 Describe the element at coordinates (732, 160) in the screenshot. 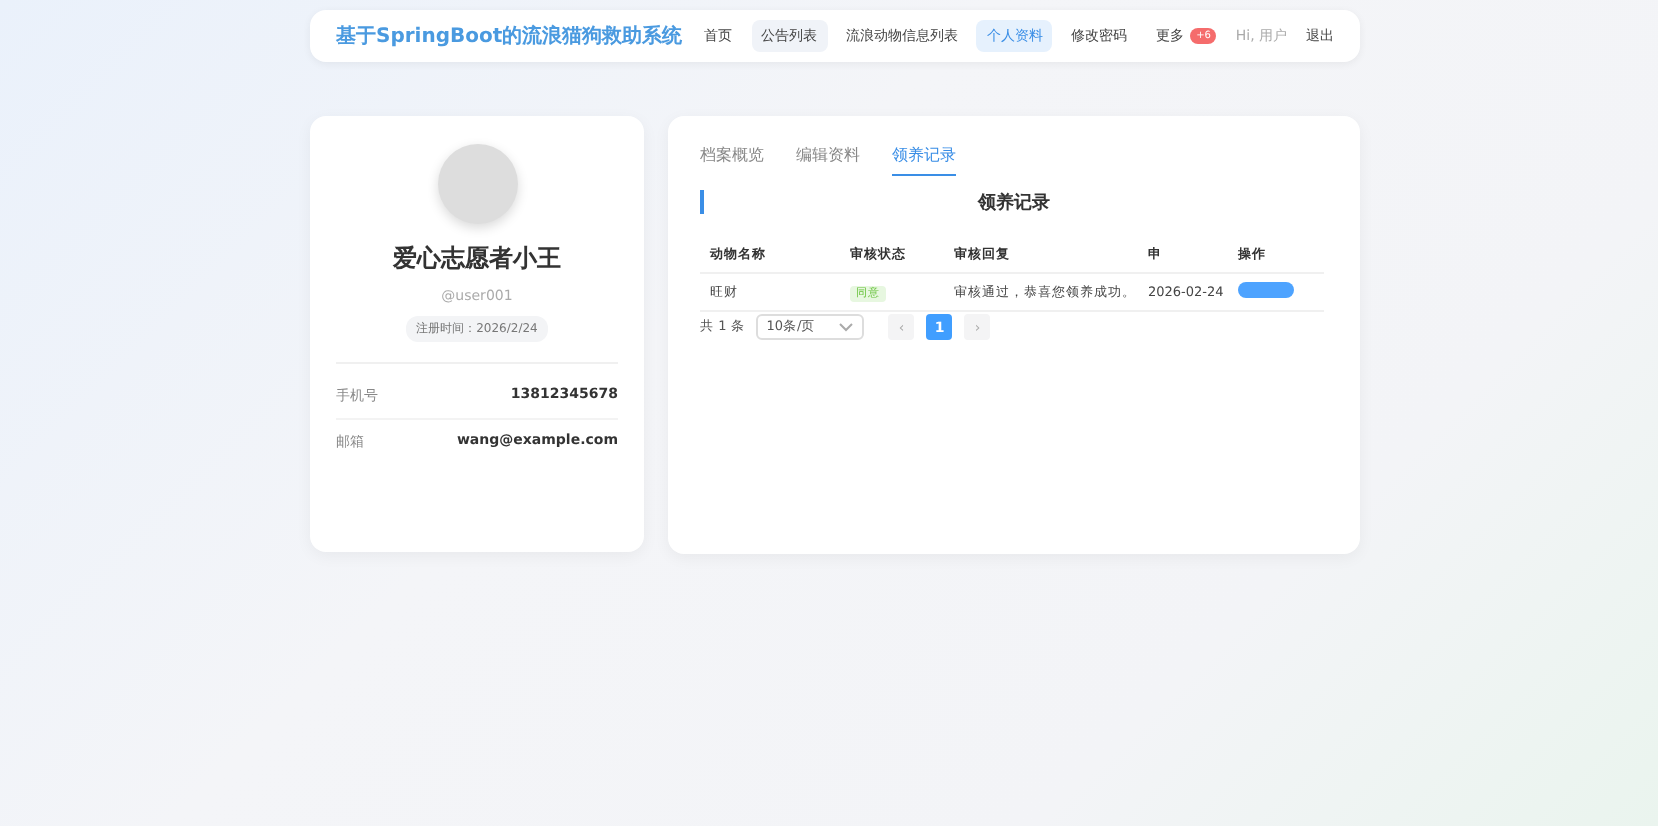

I see `tab: 档案概览` at that location.